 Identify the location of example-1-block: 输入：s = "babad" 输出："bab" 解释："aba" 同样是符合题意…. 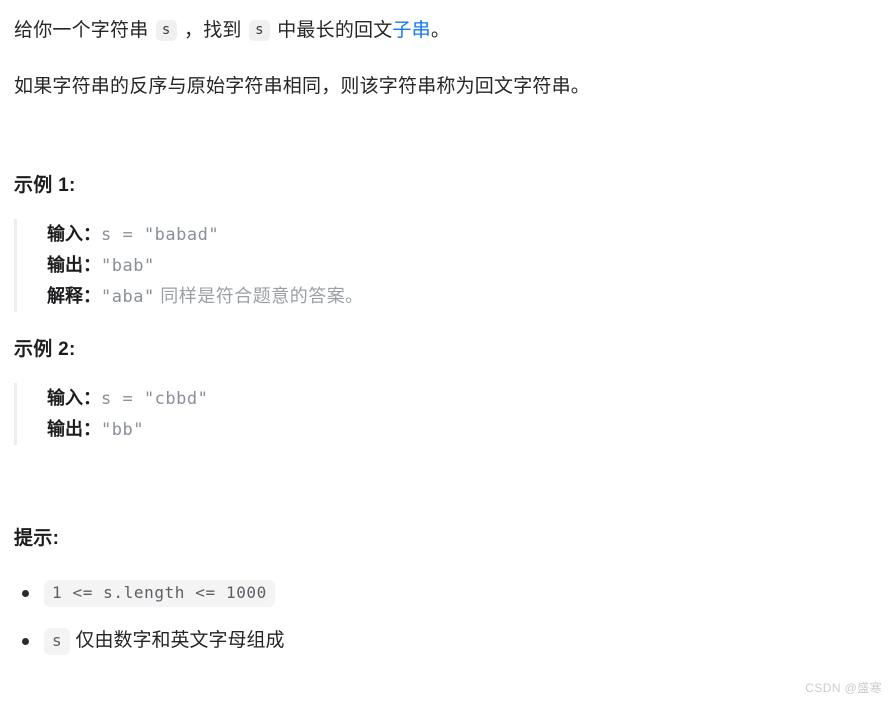
(447, 265).